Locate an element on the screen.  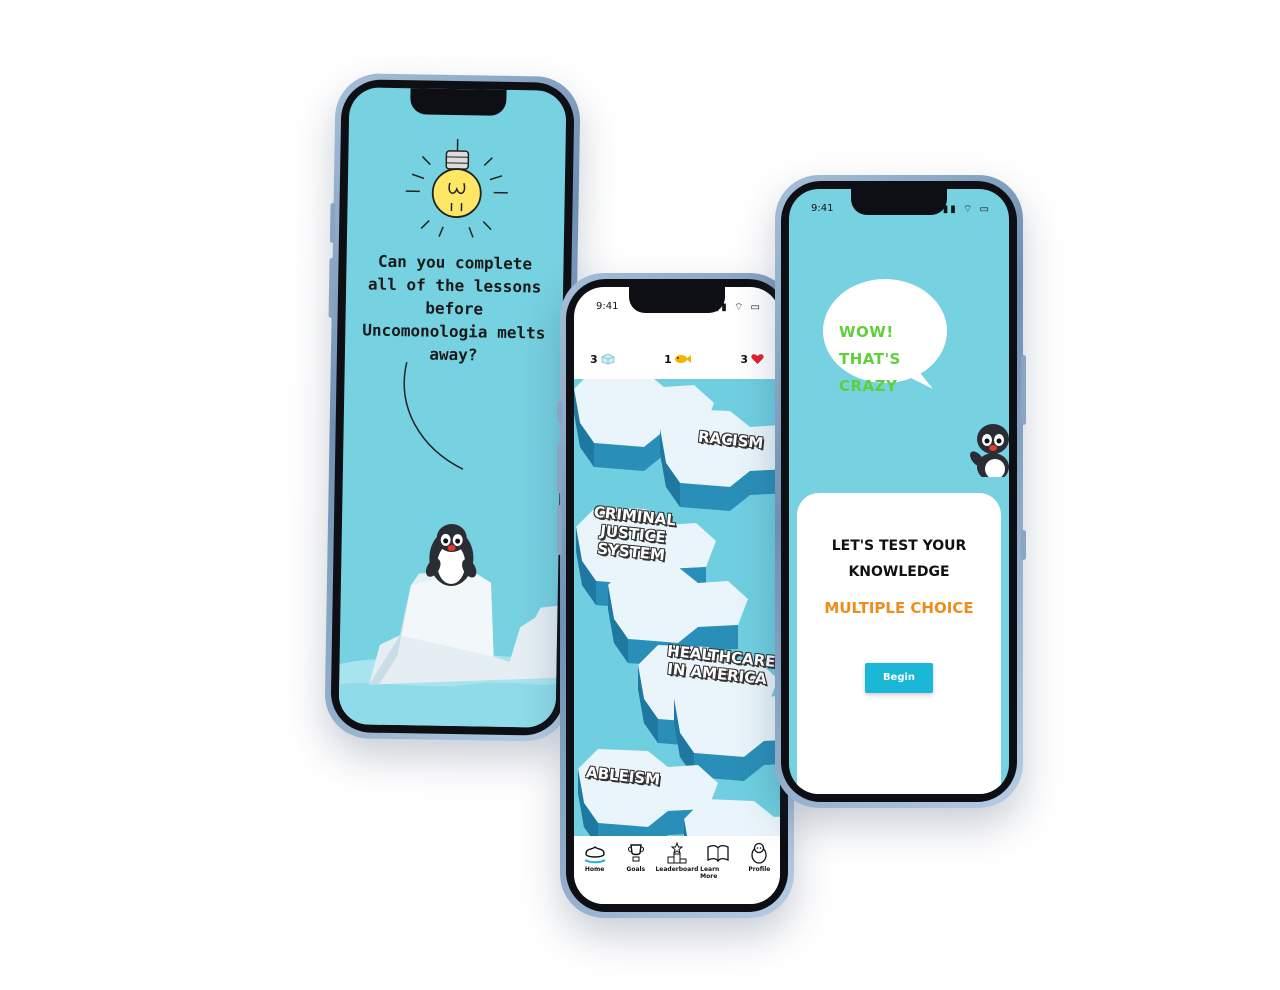
quiz-card-title: LET'S TEST YOUR KNOWLEDGE is located at coordinates (899, 559).